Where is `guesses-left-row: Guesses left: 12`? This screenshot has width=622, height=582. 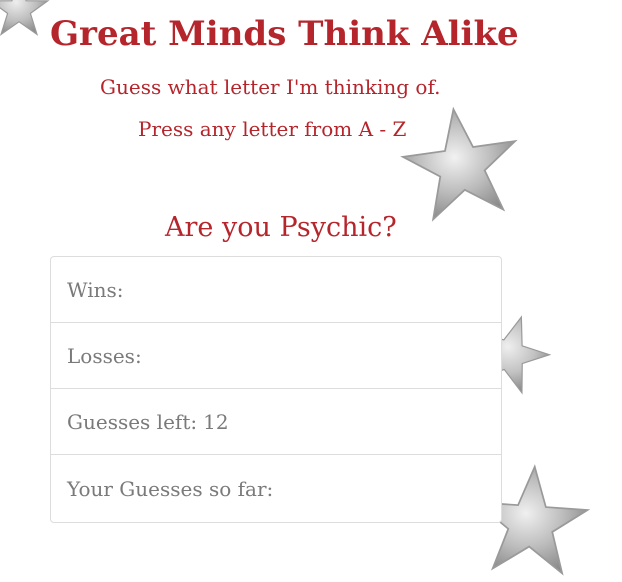
guesses-left-row: Guesses left: 12 is located at coordinates (276, 422).